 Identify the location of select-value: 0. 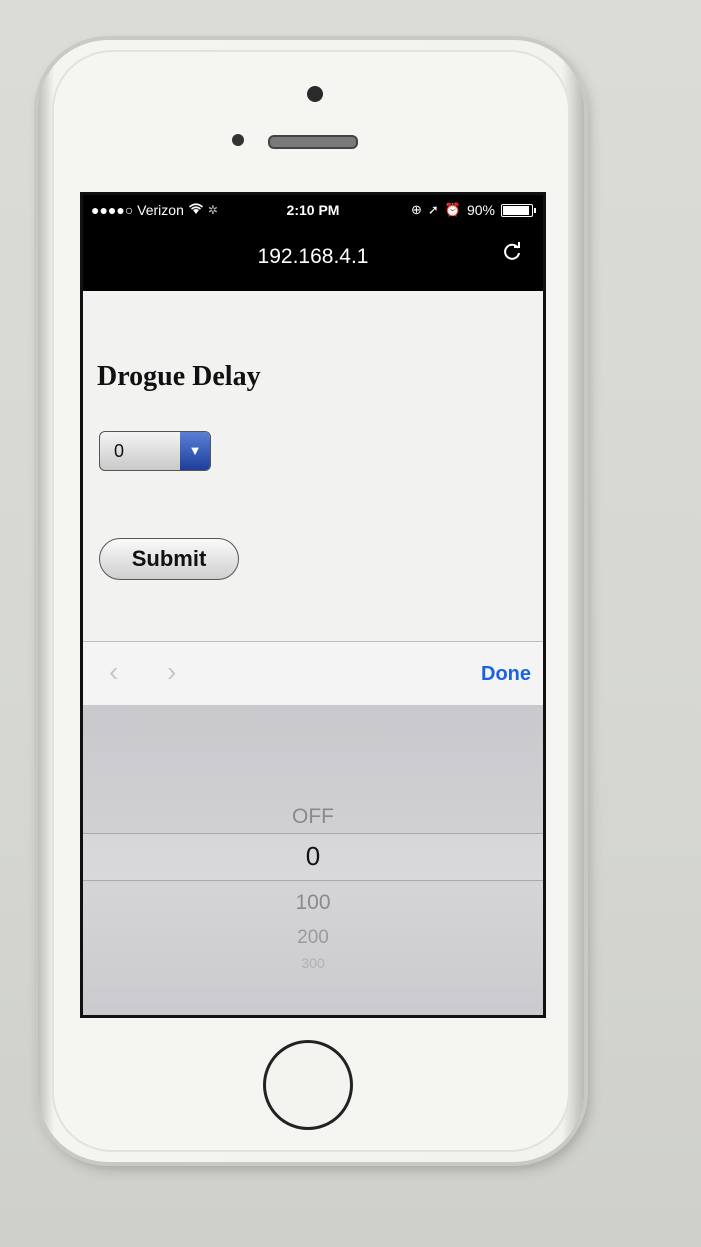
(119, 451).